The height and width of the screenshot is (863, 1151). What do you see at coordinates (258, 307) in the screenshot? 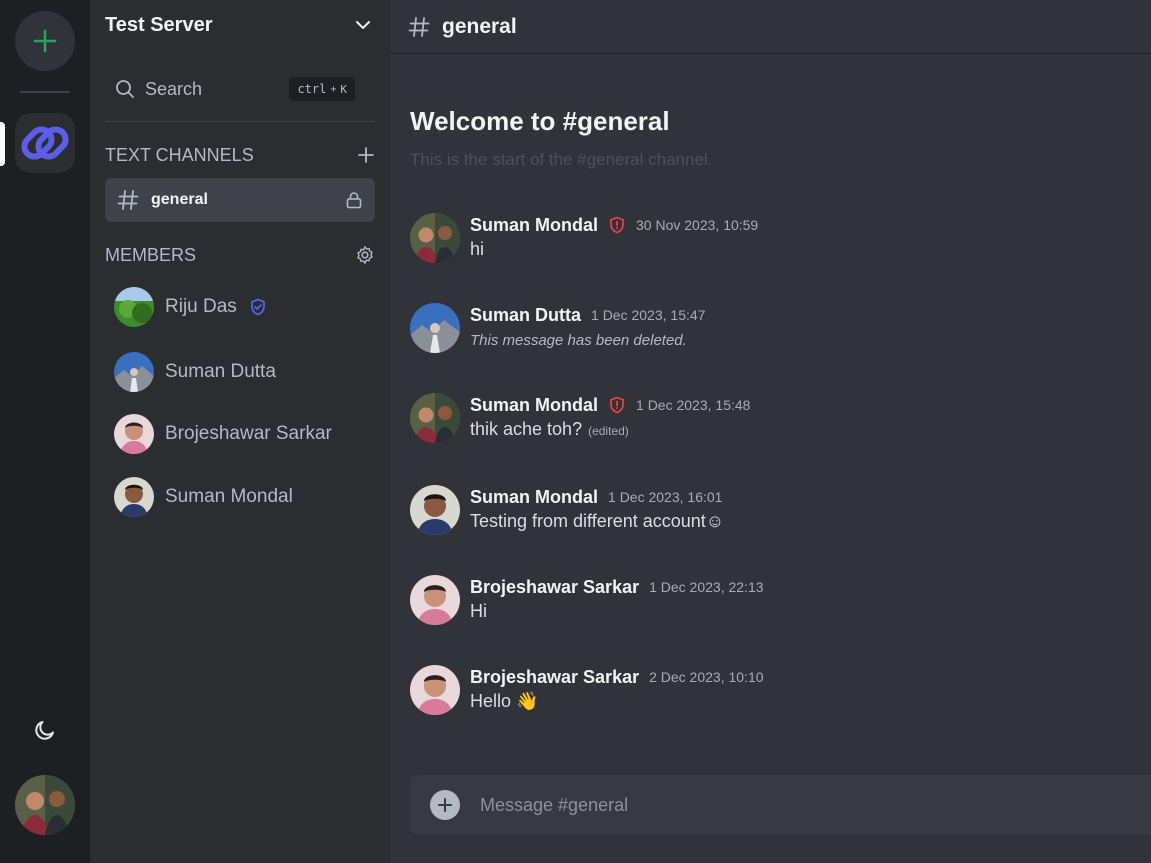
I see `moderator-shield-icon` at bounding box center [258, 307].